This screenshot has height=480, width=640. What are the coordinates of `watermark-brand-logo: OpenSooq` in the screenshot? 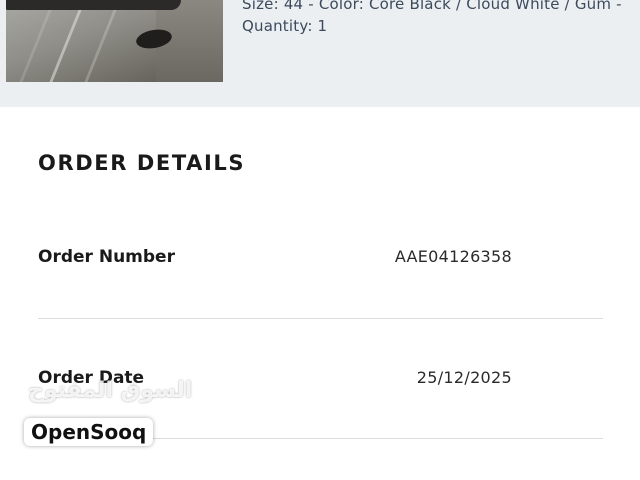 It's located at (89, 432).